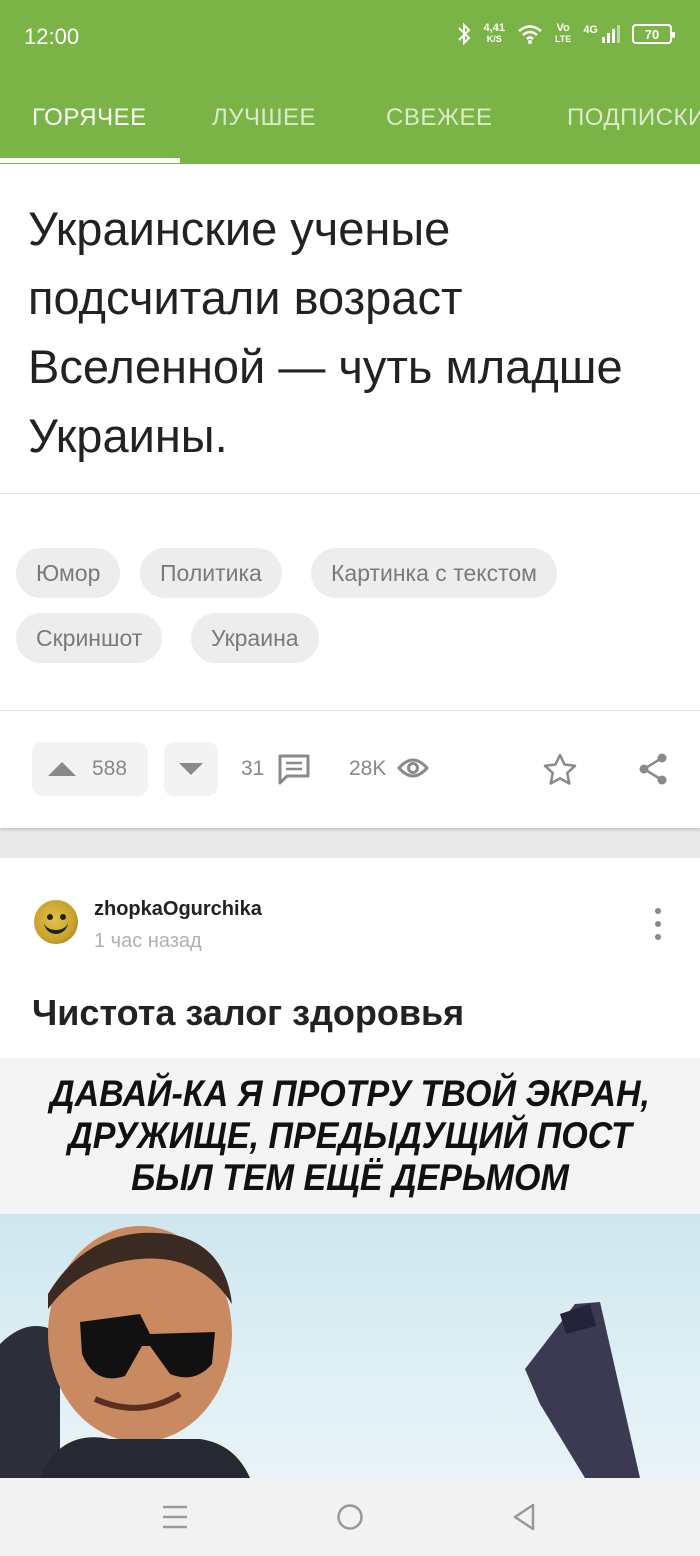 This screenshot has width=700, height=1556. Describe the element at coordinates (178, 909) in the screenshot. I see `author-name: zhopkaOgurchika` at that location.